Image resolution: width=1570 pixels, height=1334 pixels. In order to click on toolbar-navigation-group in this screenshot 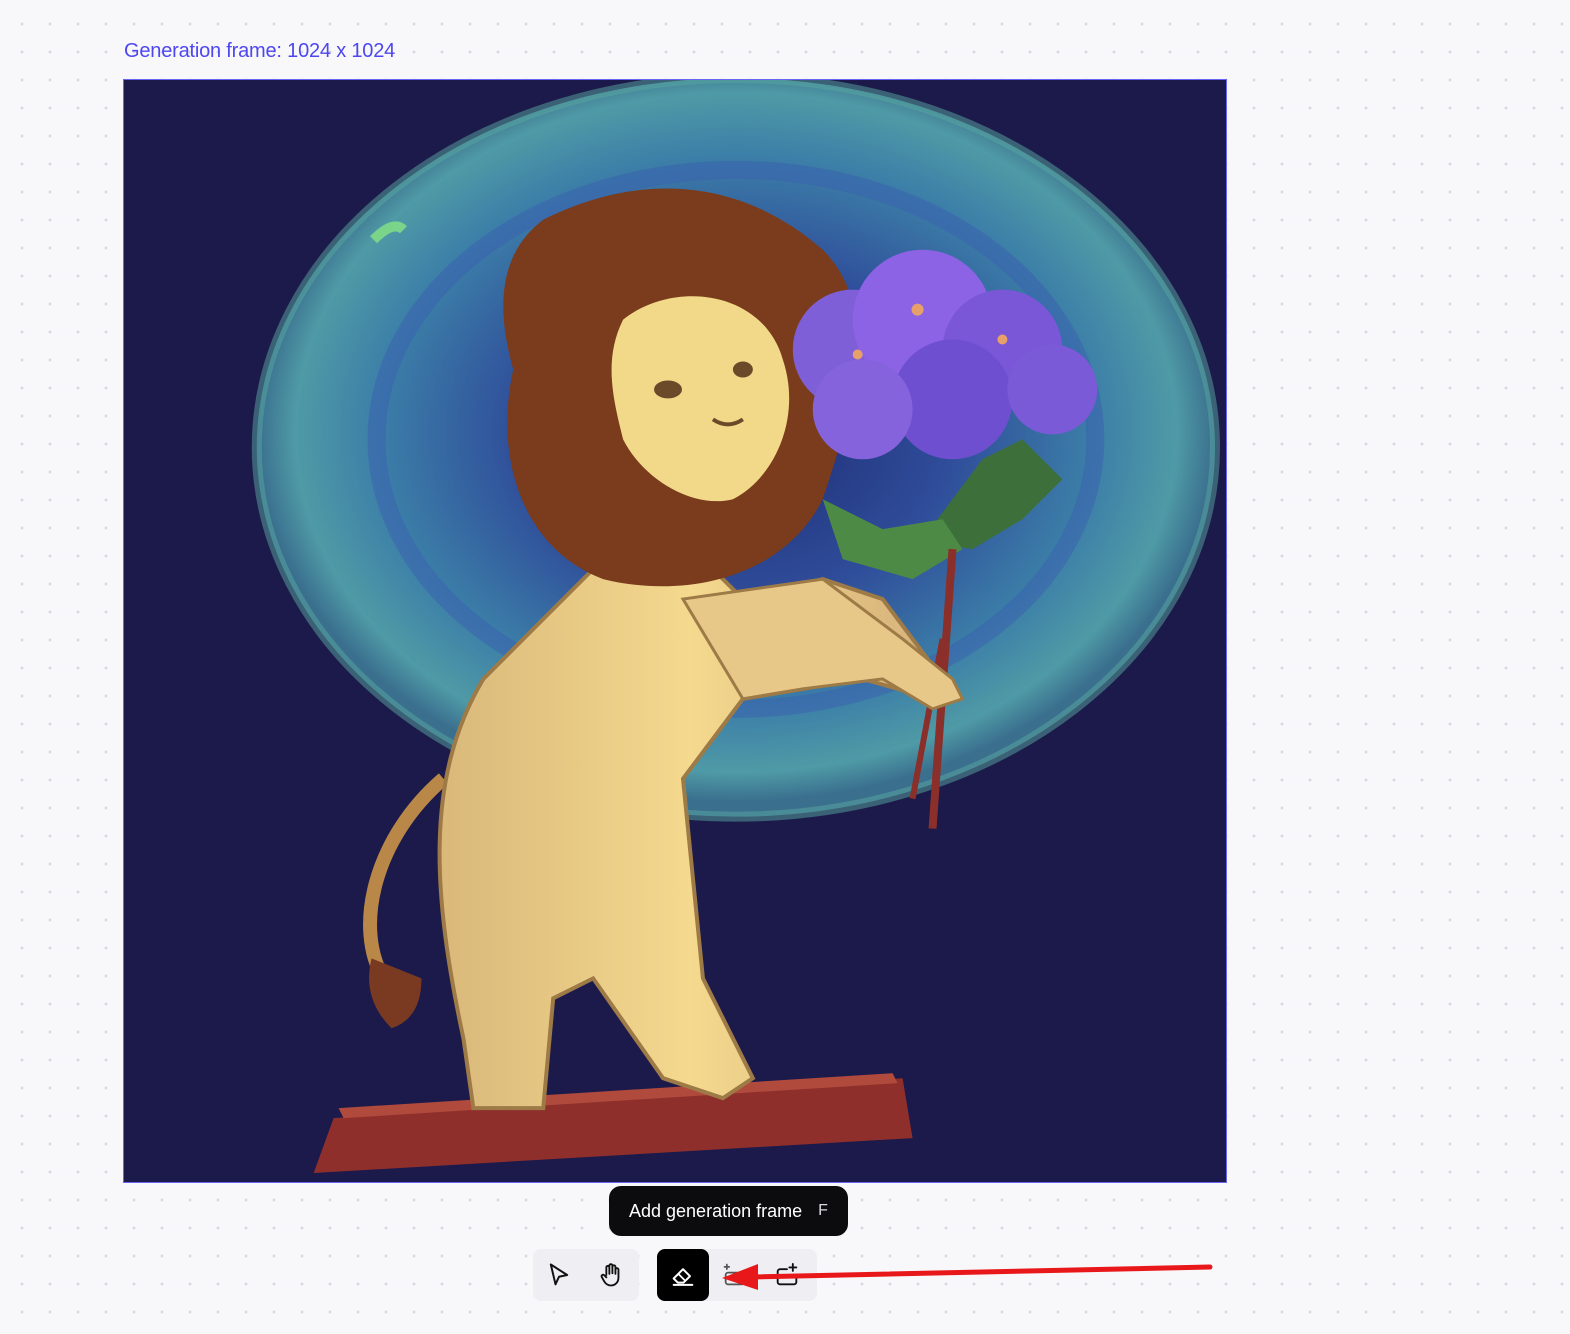, I will do `click(586, 1275)`.